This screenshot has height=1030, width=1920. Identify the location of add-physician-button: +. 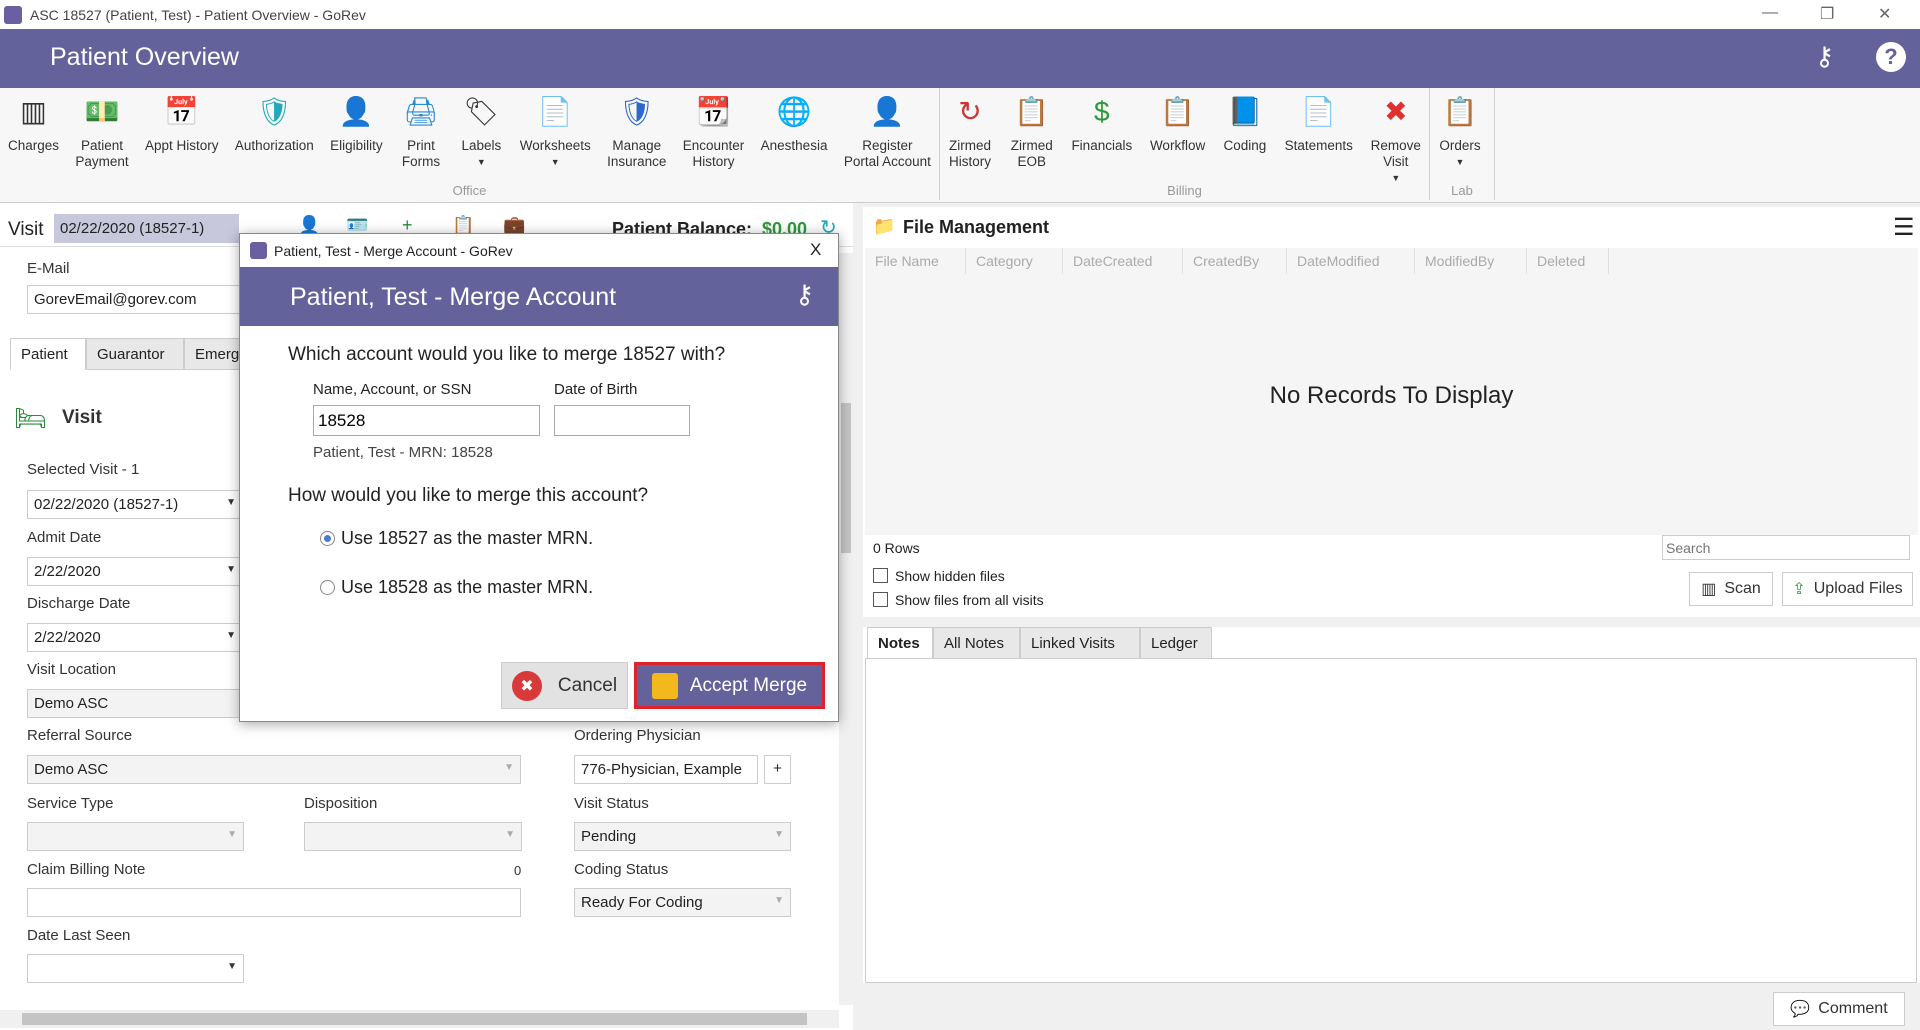
(777, 769).